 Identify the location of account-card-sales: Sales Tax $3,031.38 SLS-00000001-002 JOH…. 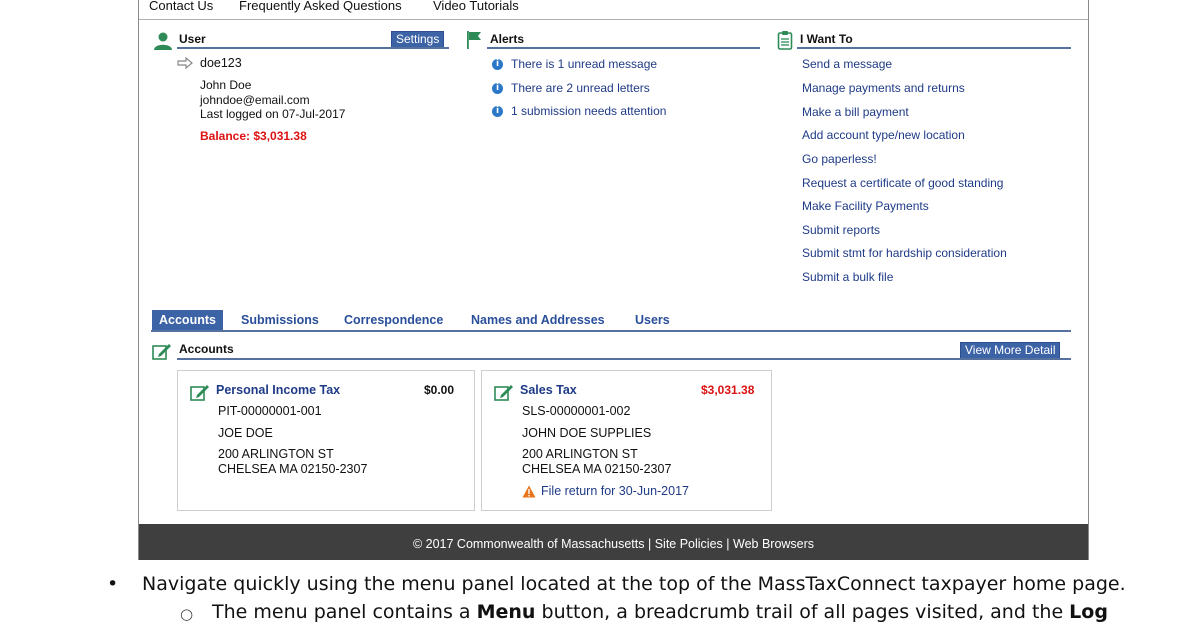
(626, 440).